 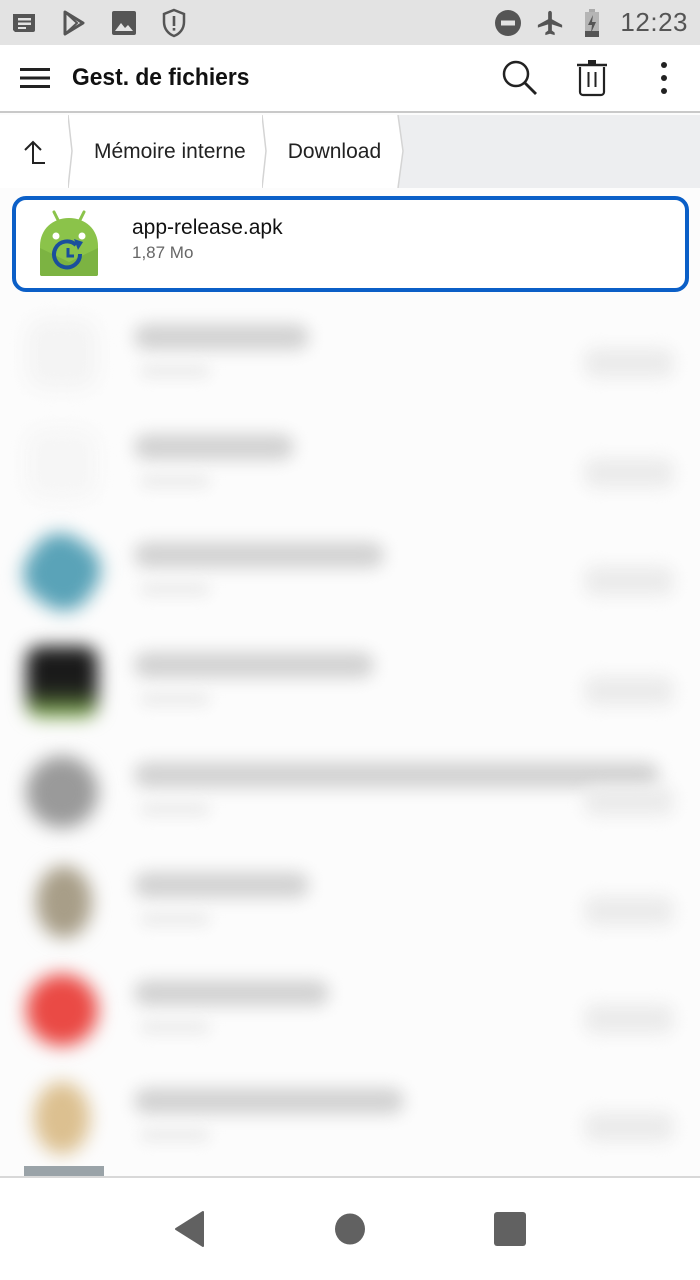 I want to click on home-icon, so click(x=350, y=1229).